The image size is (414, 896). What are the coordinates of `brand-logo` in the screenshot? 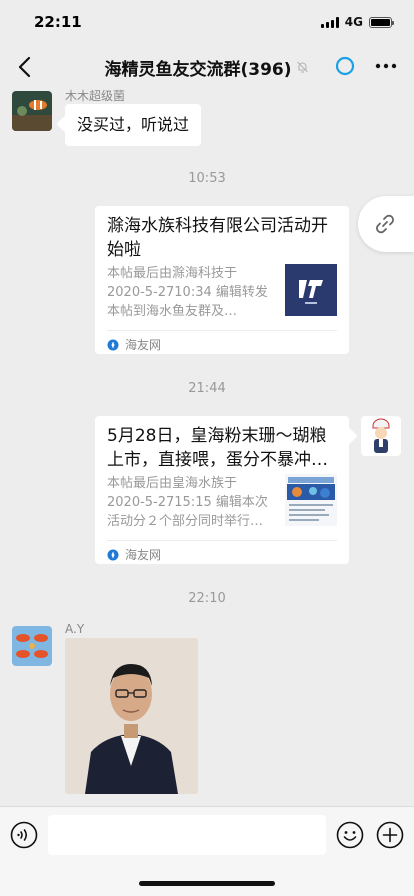 It's located at (311, 290).